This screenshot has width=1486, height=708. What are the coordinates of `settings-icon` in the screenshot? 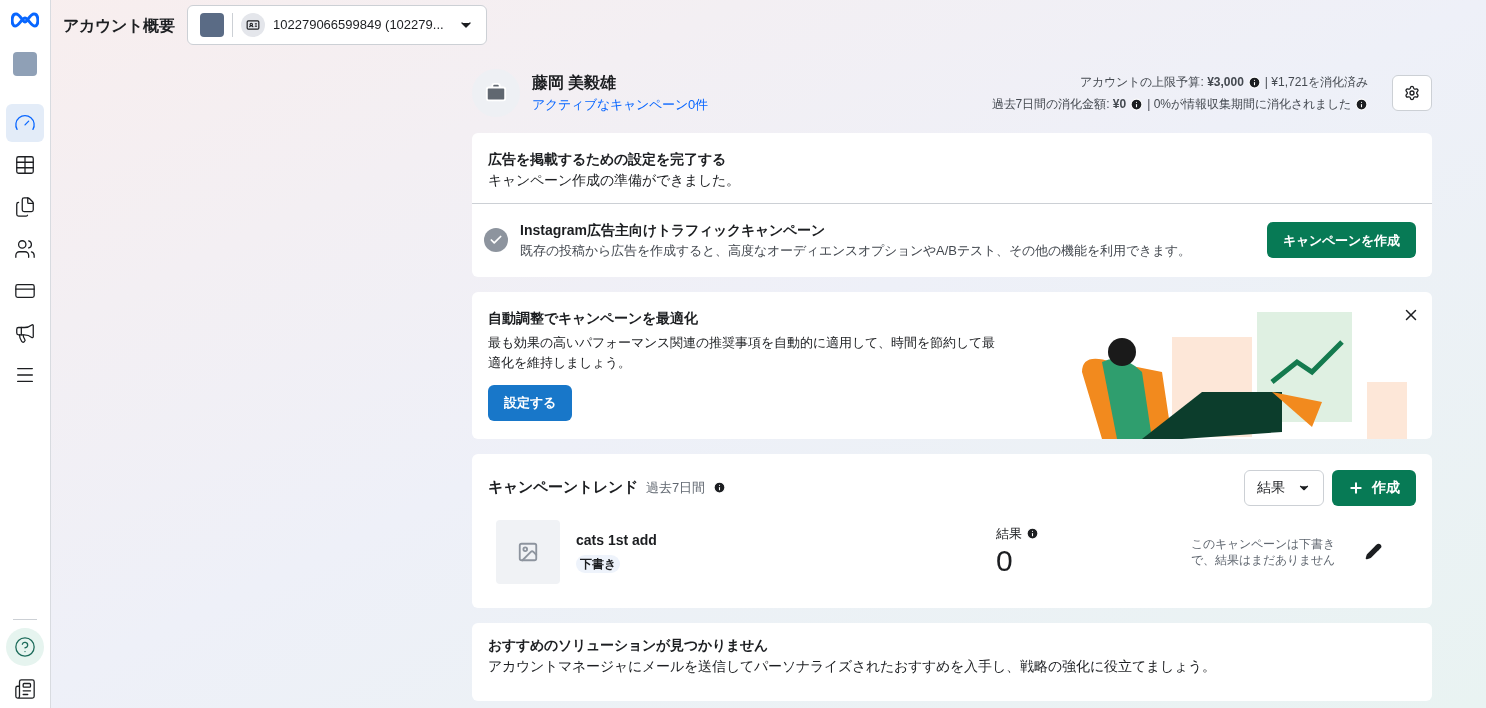 It's located at (1412, 93).